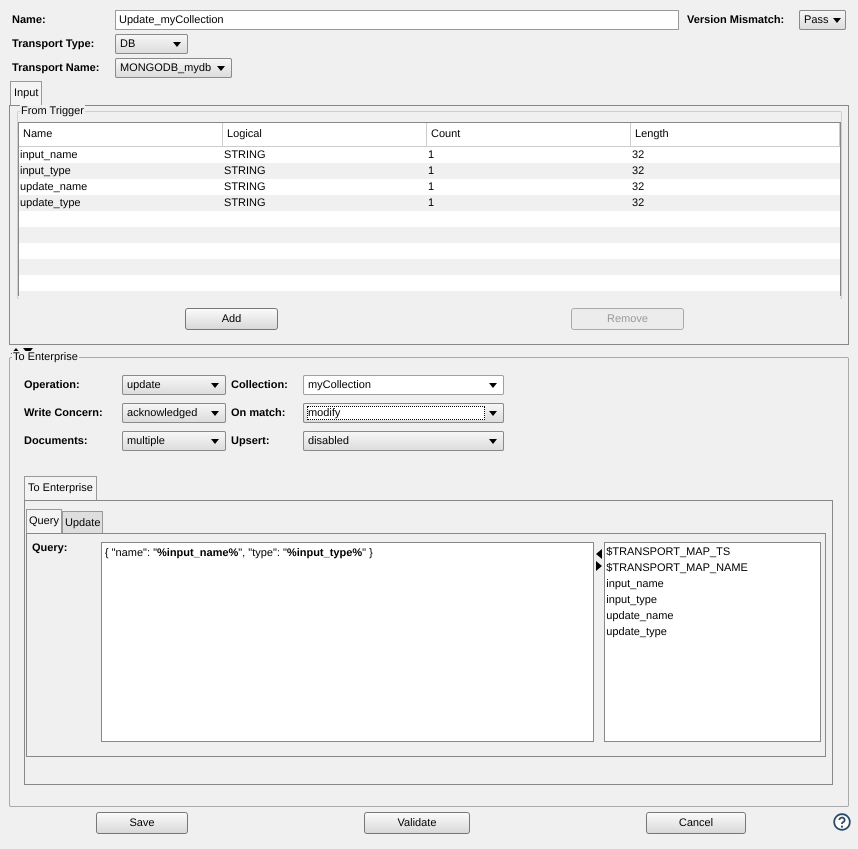  I want to click on field-label: Collection:, so click(260, 385).